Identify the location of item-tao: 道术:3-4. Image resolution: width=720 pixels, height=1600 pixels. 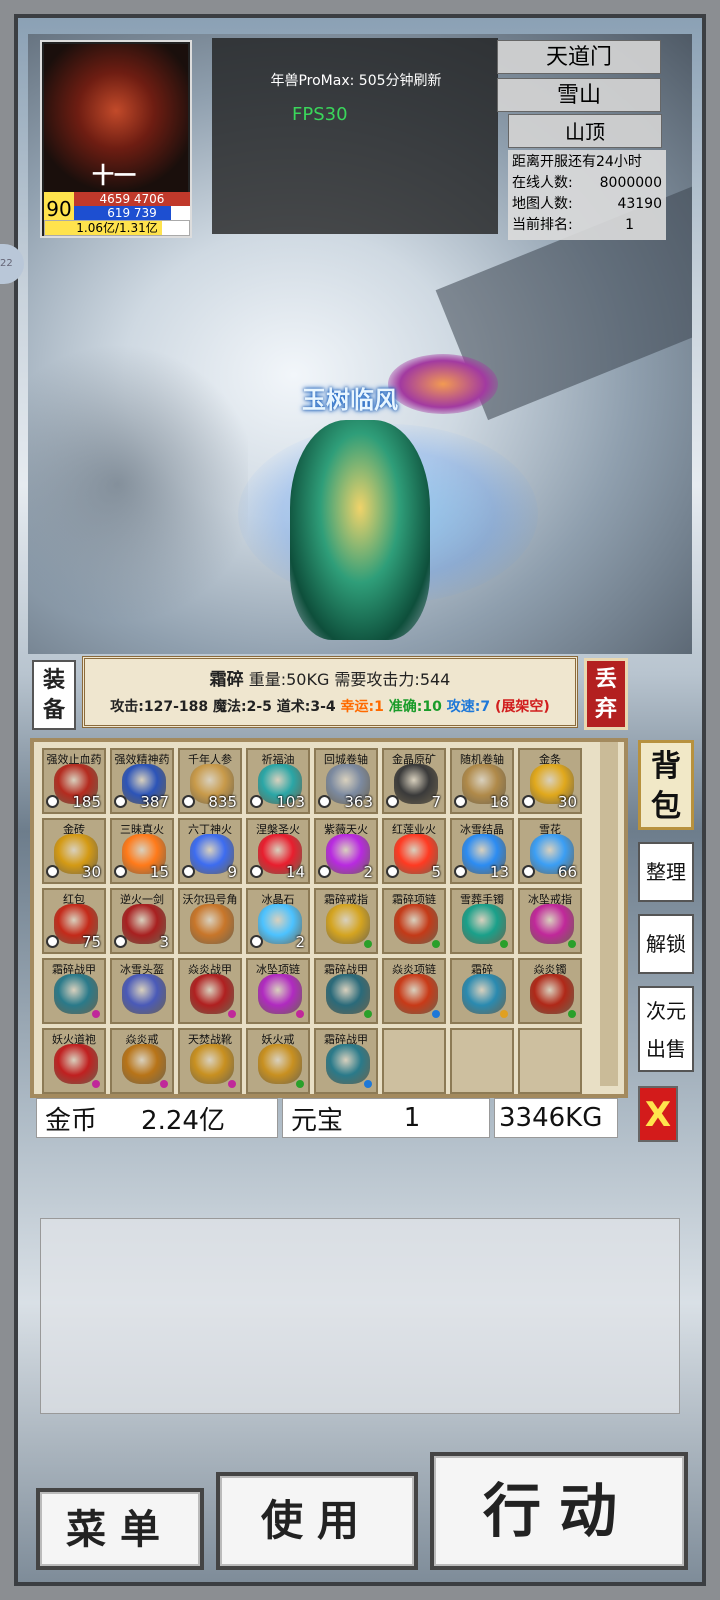
(306, 707).